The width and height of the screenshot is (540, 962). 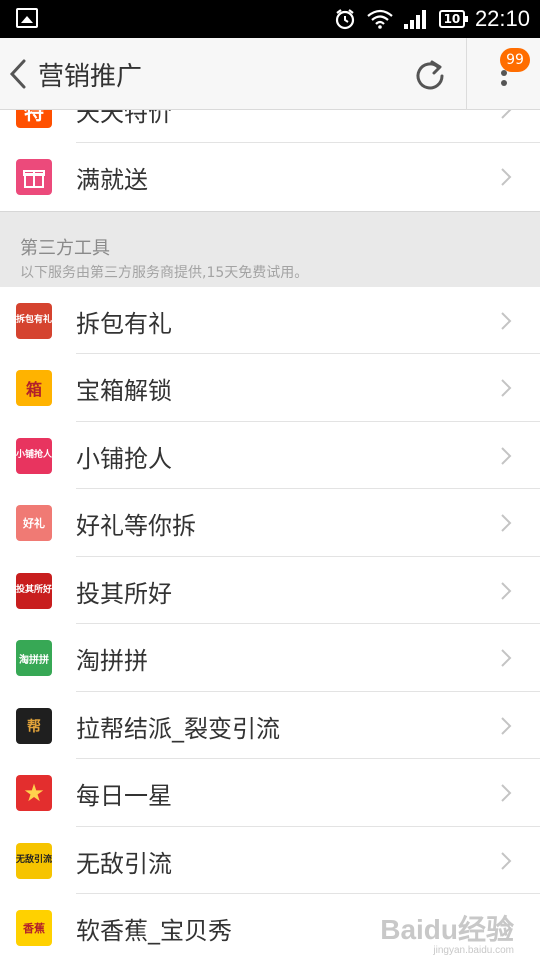 I want to click on list-item-xiaopu-qiangren: 小铺抢人 小铺抢人, so click(x=270, y=456).